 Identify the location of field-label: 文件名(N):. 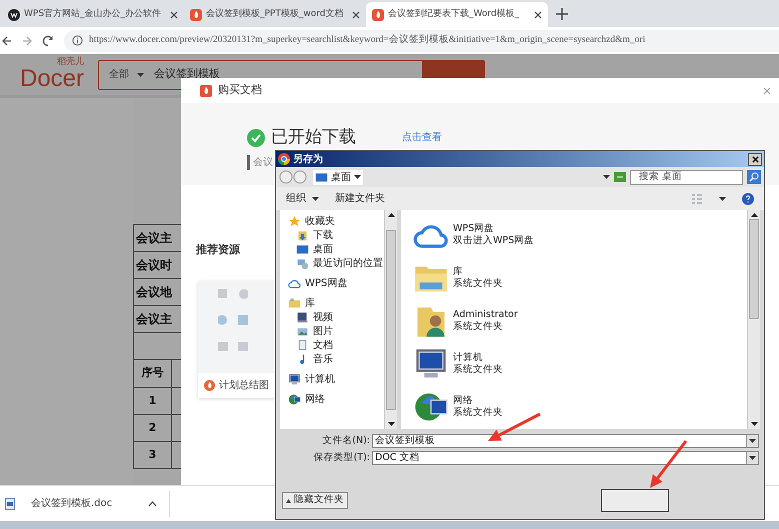
(346, 441).